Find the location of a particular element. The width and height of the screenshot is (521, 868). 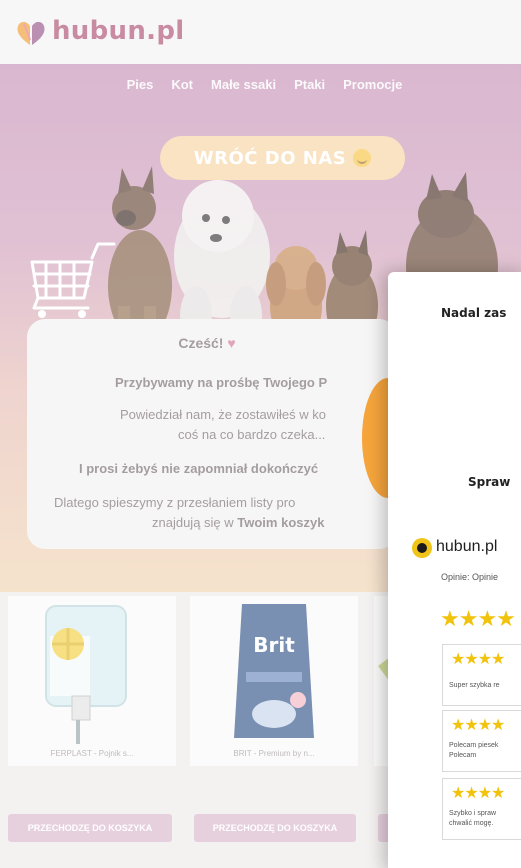

review-card: ★★★★ Super szybka re is located at coordinates (481, 675).